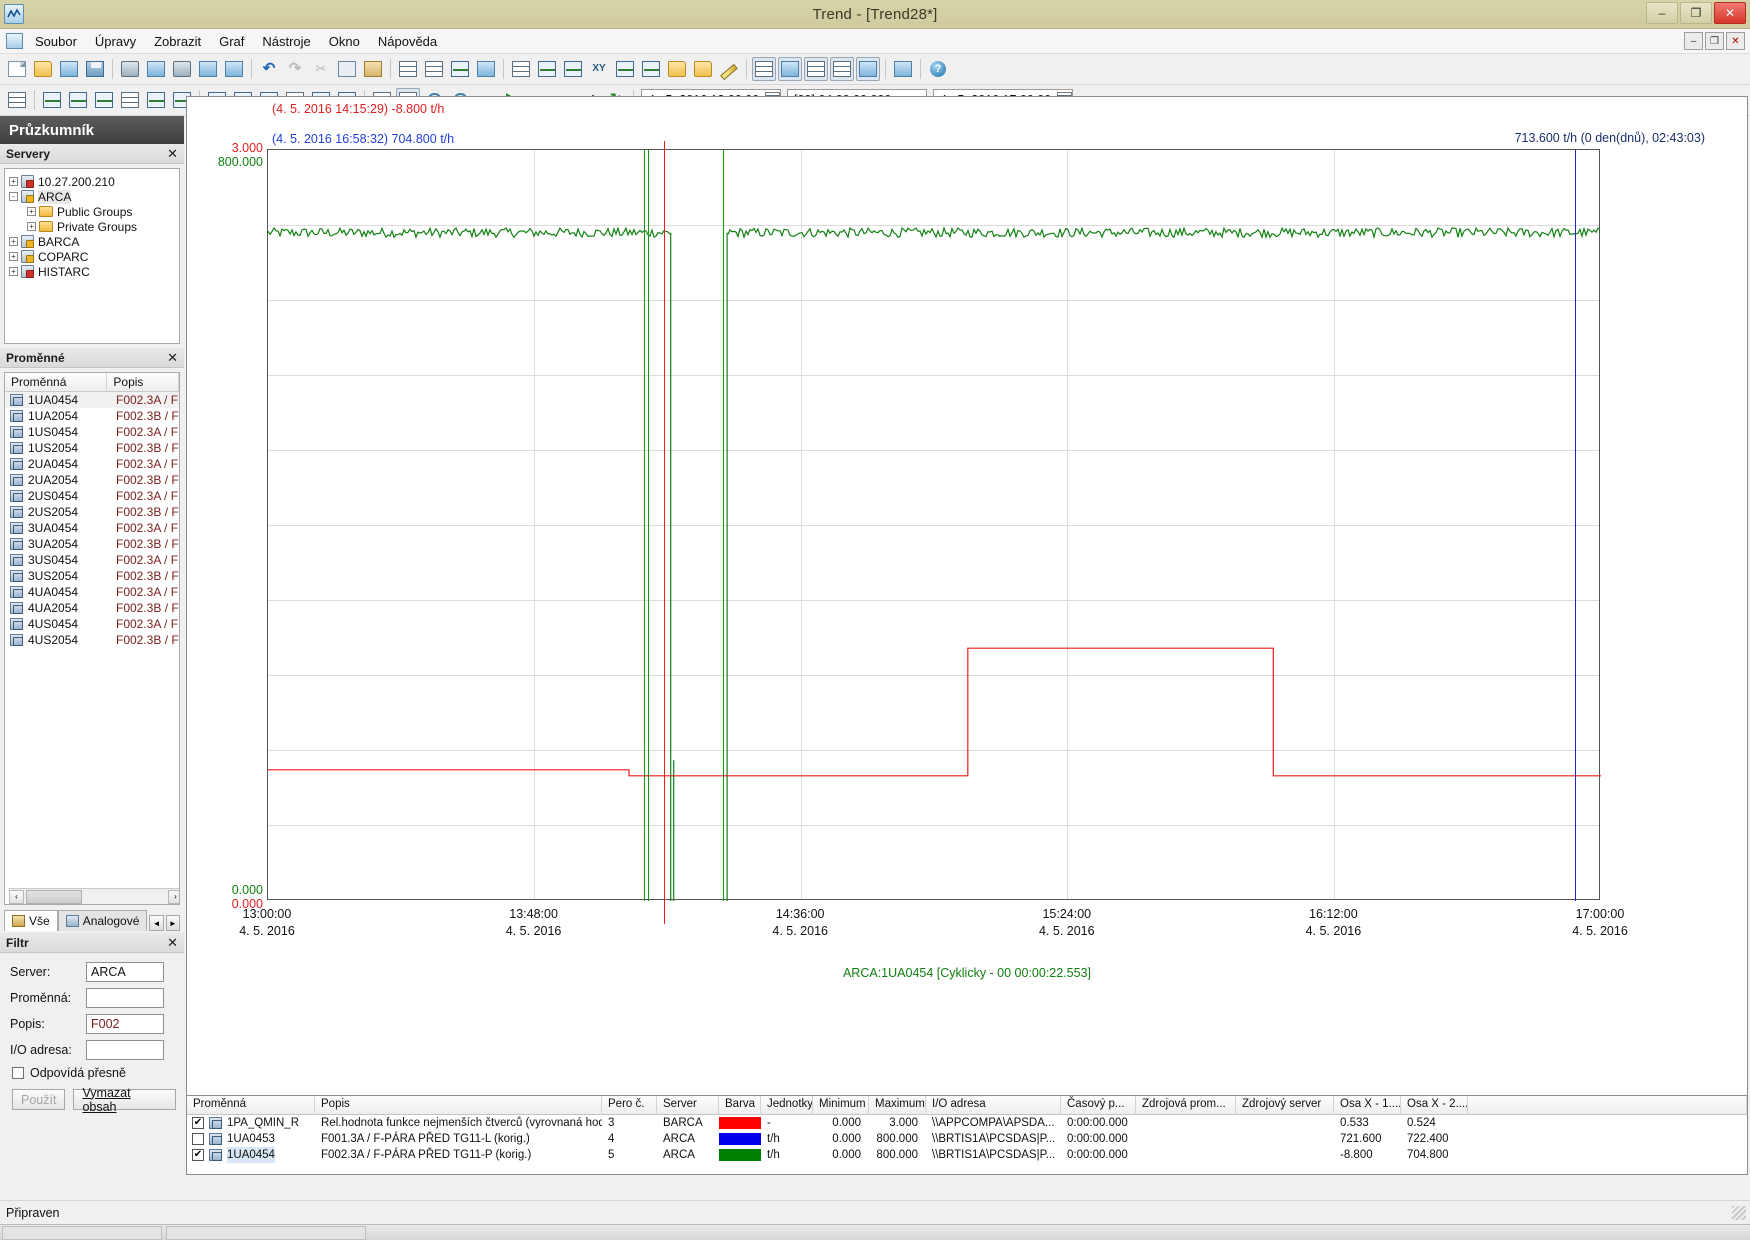  Describe the element at coordinates (115, 41) in the screenshot. I see `menu-upravy: Úpravy` at that location.